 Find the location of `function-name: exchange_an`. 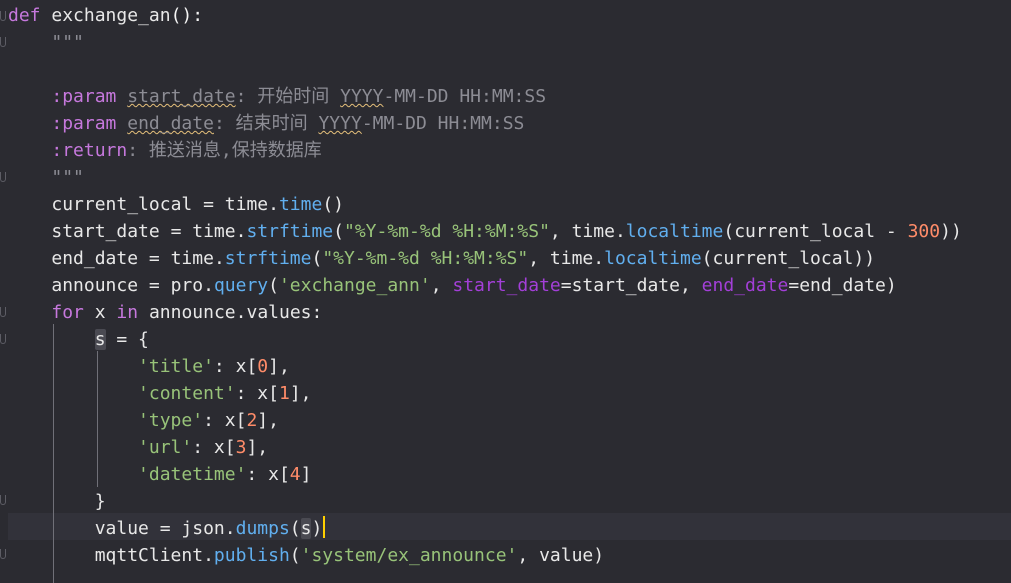

function-name: exchange_an is located at coordinates (111, 15).